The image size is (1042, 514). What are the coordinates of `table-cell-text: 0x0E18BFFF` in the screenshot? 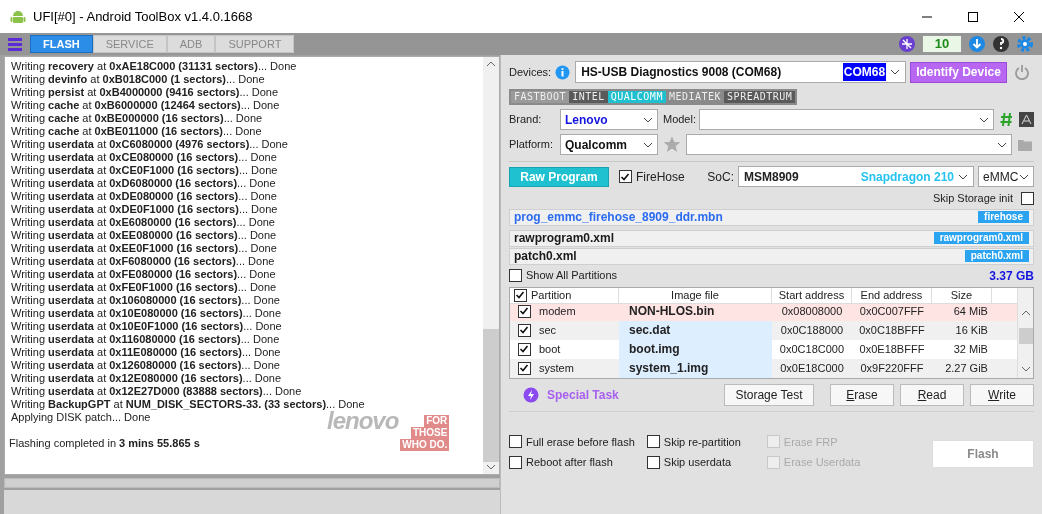 It's located at (892, 349).